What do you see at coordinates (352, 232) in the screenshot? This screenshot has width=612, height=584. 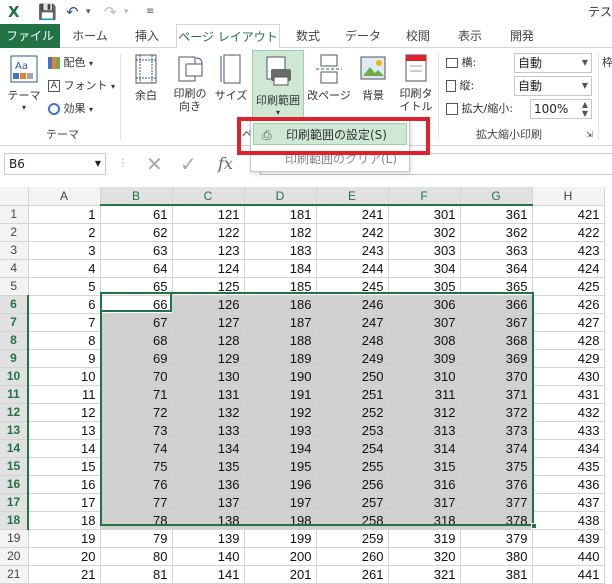 I see `cell: 242` at bounding box center [352, 232].